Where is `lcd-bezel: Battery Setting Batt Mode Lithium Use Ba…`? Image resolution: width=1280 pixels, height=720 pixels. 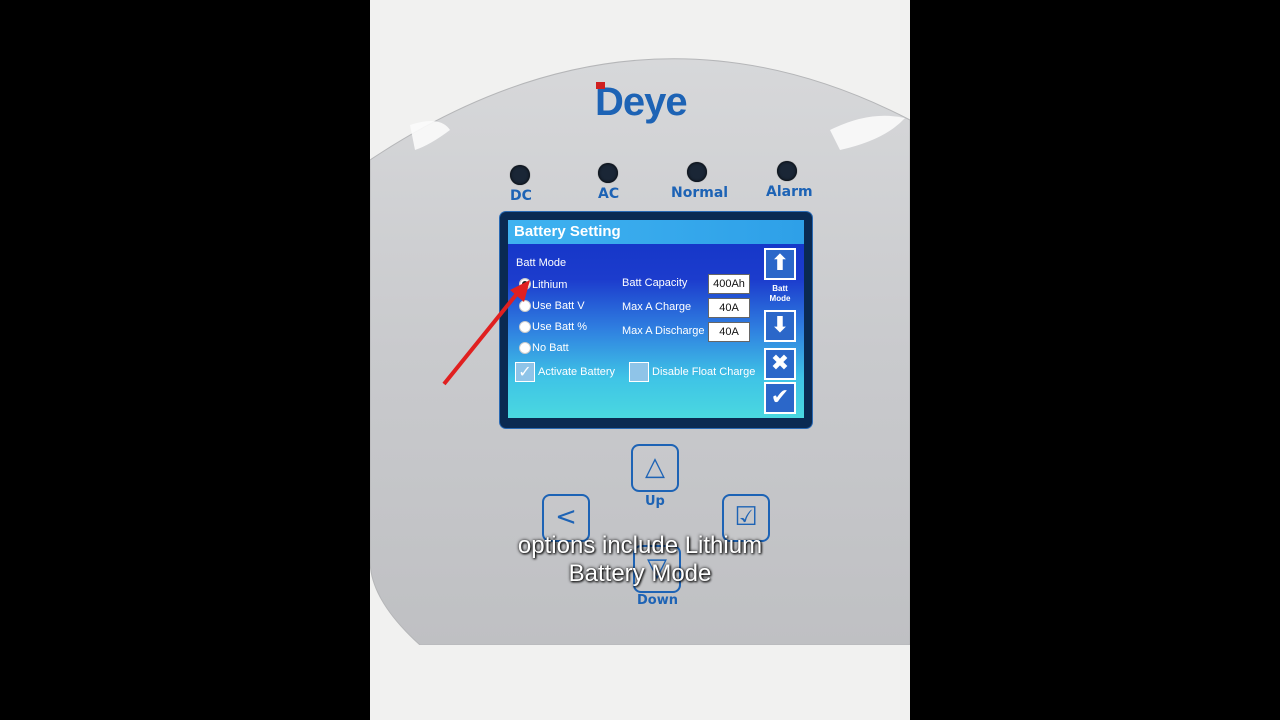 lcd-bezel: Battery Setting Batt Mode Lithium Use Ba… is located at coordinates (656, 320).